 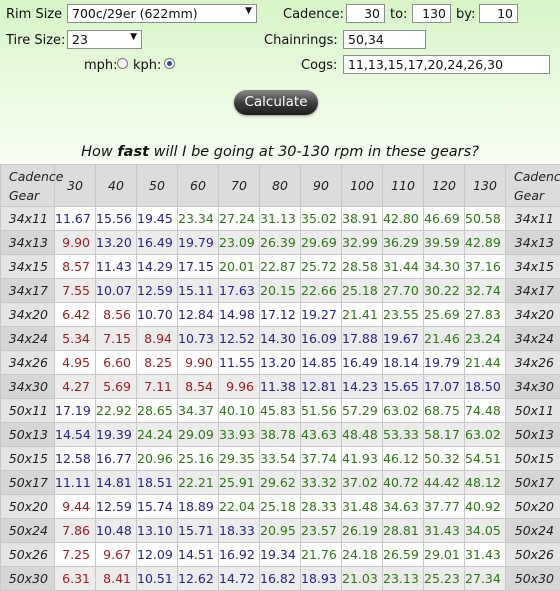 What do you see at coordinates (280, 219) in the screenshot?
I see `speed-cell: 31.13` at bounding box center [280, 219].